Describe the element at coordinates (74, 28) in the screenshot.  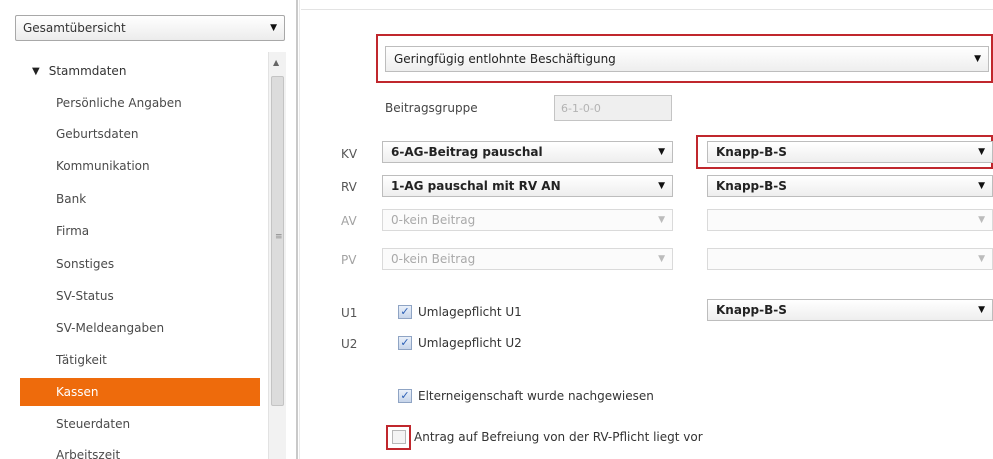
I see `overview-select-value: Gesamtübersicht` at that location.